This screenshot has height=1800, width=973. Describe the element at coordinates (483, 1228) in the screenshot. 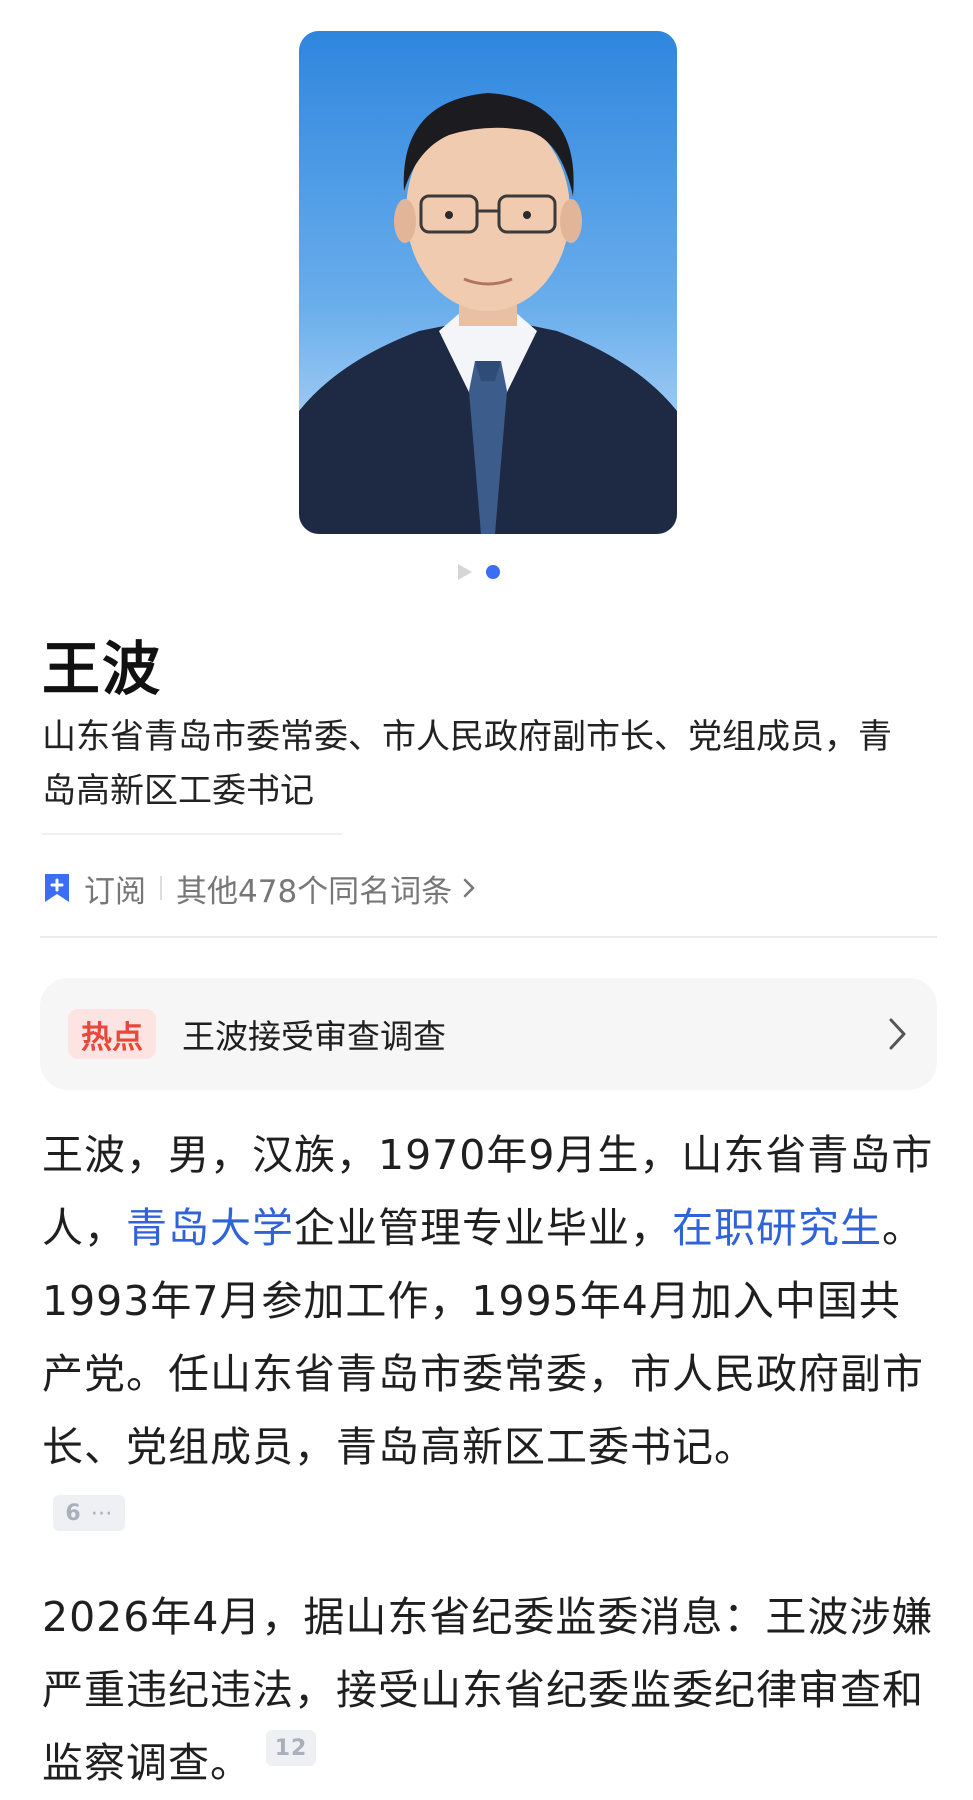

I see `bio-text: 企业管理专业毕业，` at that location.